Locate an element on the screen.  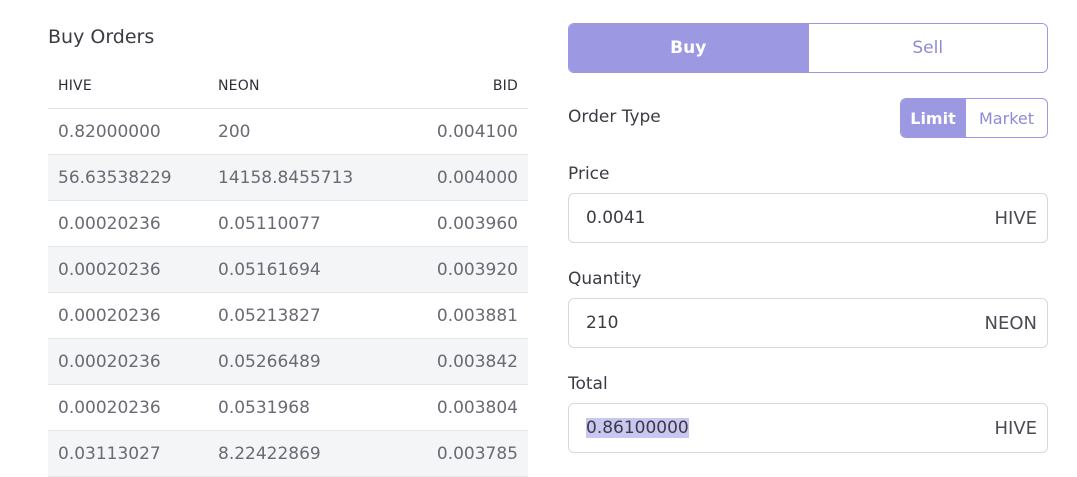
quantity-unit: NEON is located at coordinates (1010, 323).